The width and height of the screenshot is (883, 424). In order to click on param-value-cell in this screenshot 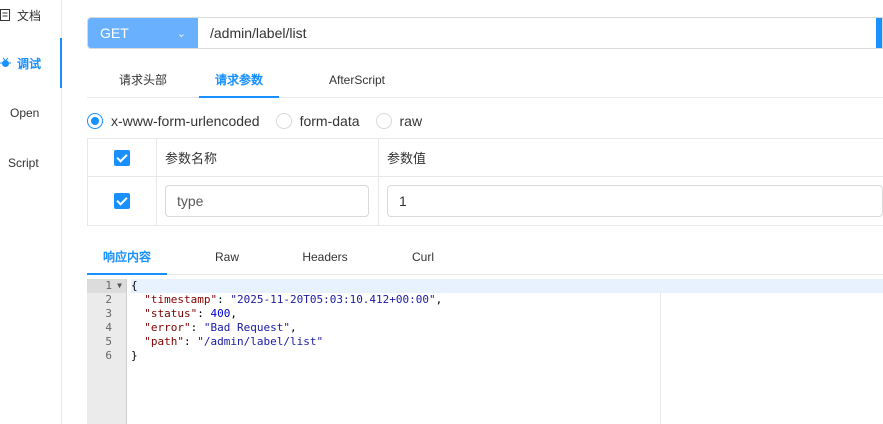, I will do `click(631, 201)`.